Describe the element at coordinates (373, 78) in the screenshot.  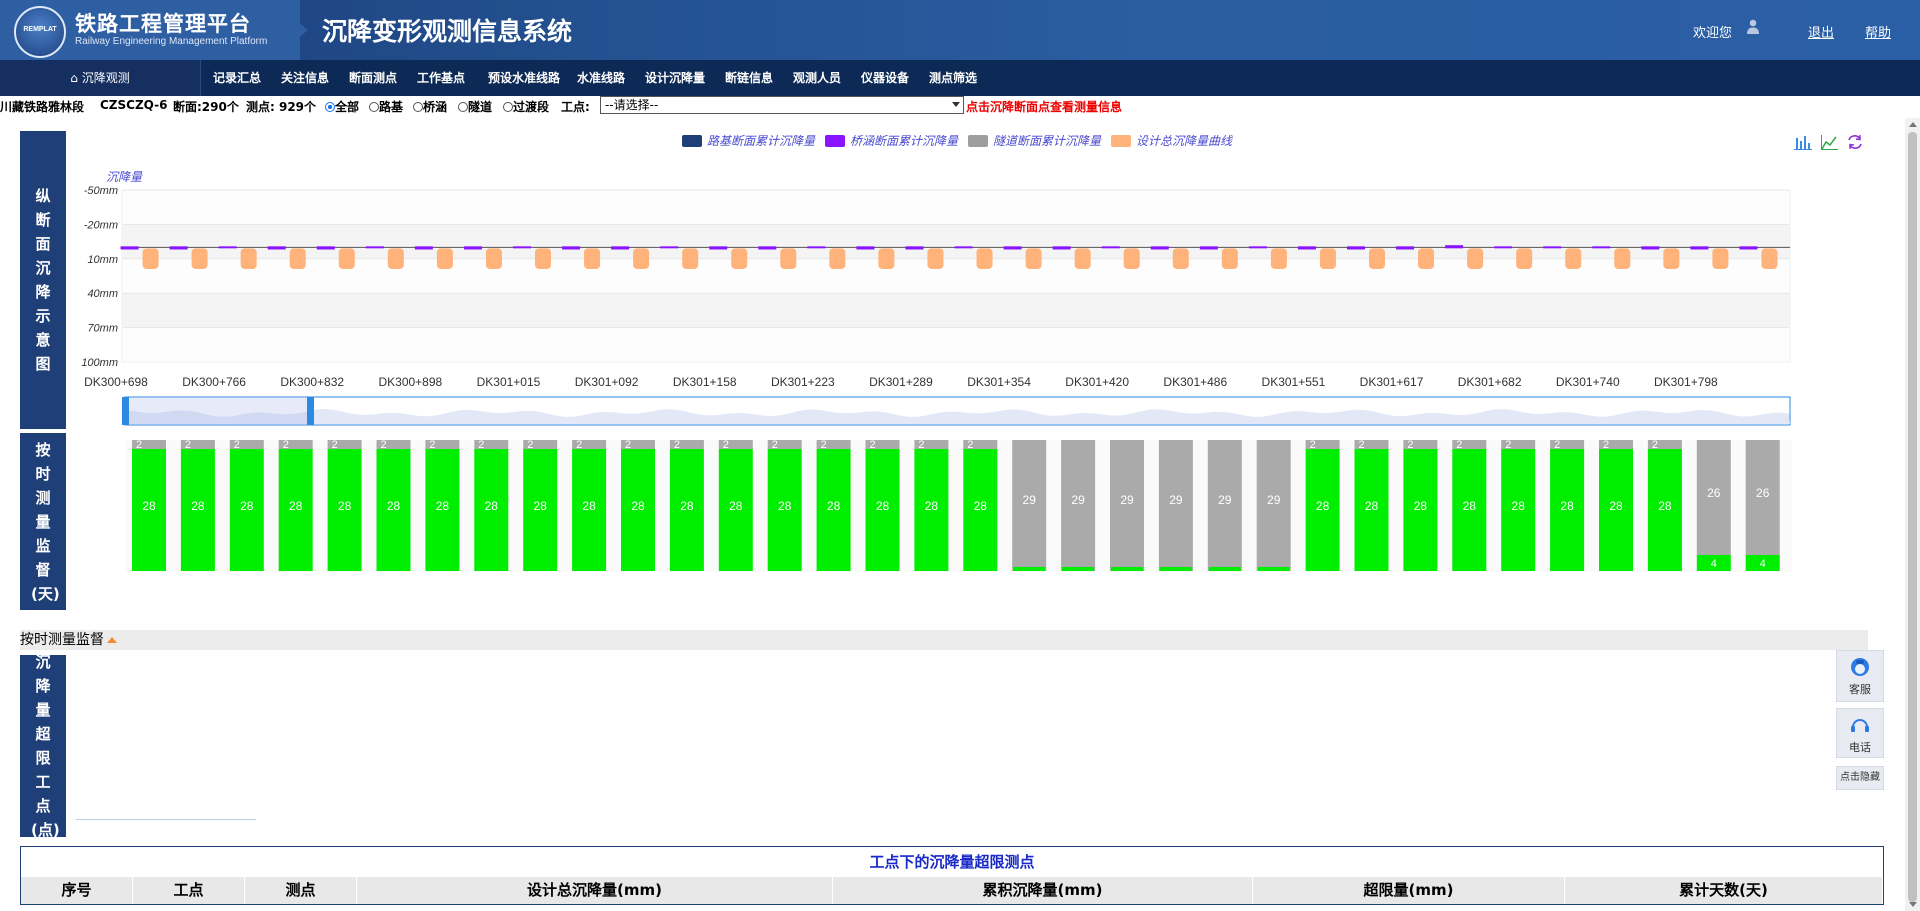
I see `nav-item: 断面测点` at that location.